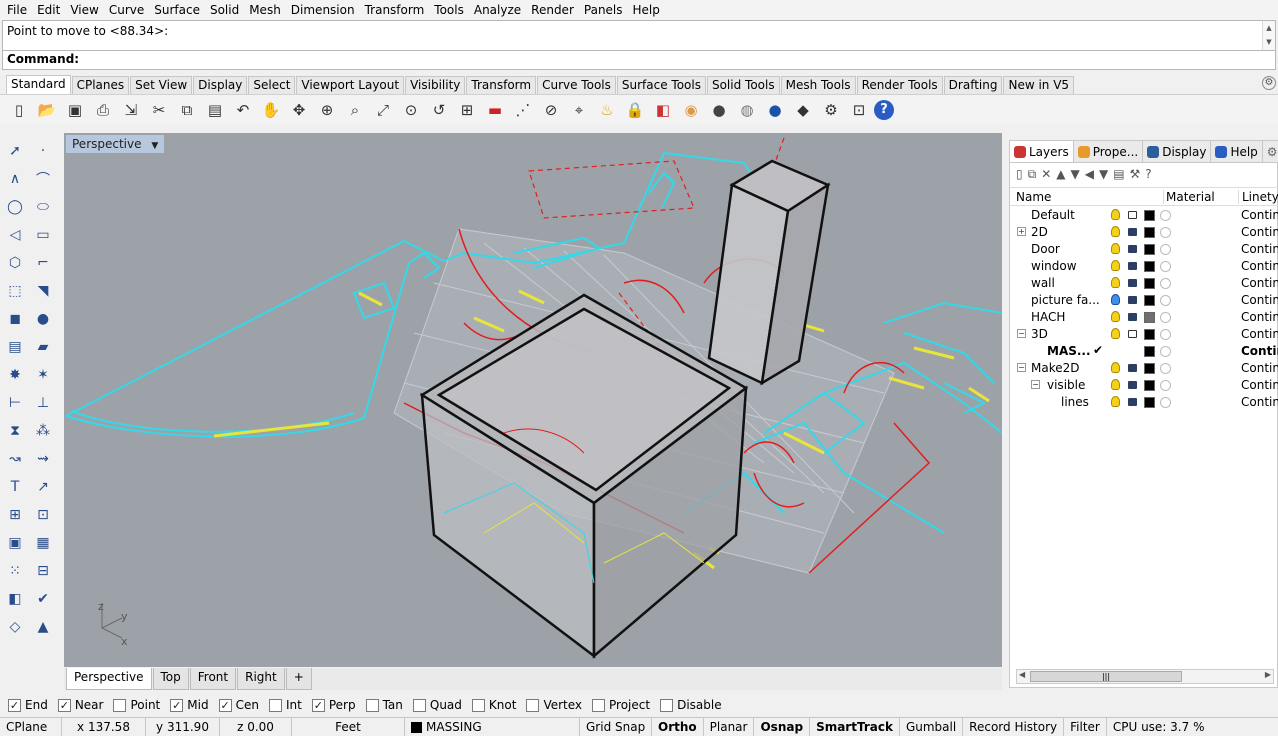  Describe the element at coordinates (225, 705) in the screenshot. I see `osnap-cen-checkbox: ✓` at that location.